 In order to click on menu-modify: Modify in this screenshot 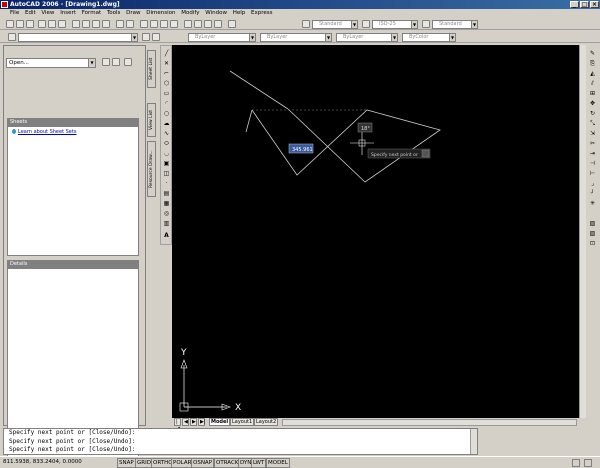, I will do `click(190, 13)`.